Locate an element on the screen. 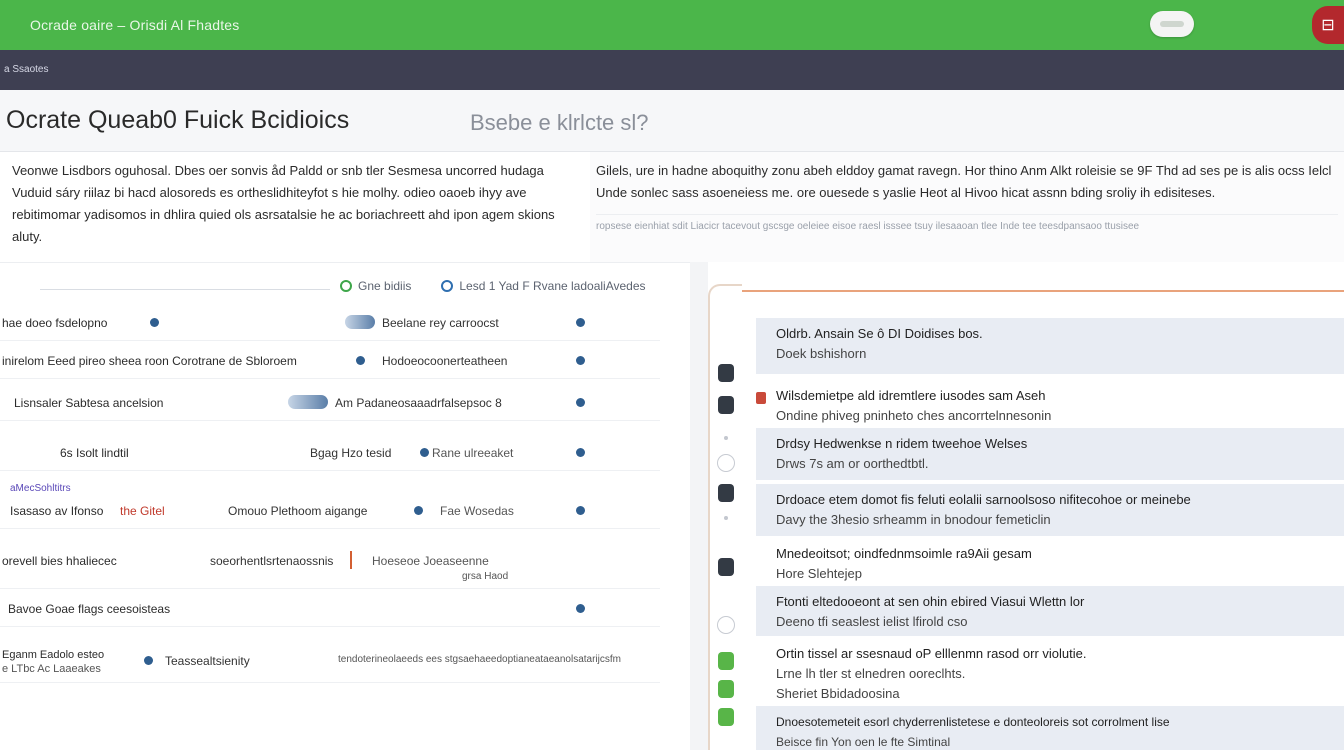 The width and height of the screenshot is (1344, 750). detail-subtitle: Doek bshishorn is located at coordinates (821, 353).